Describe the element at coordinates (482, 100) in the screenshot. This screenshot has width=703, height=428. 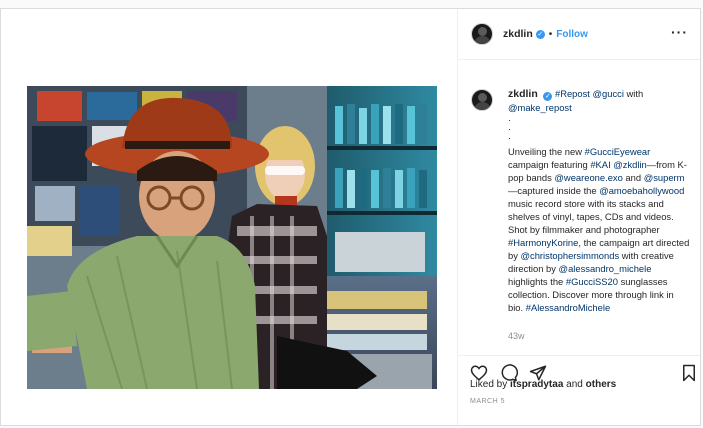
I see `caption-avatar` at that location.